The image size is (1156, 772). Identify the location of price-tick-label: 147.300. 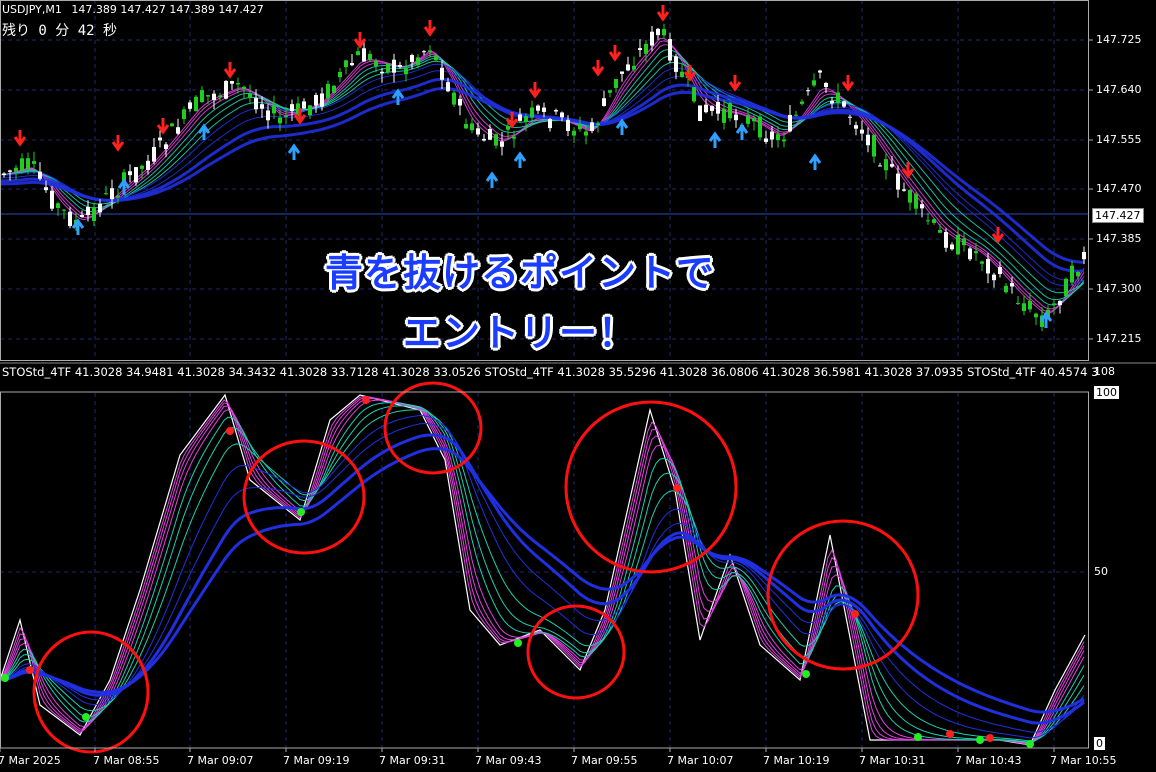
(1119, 288).